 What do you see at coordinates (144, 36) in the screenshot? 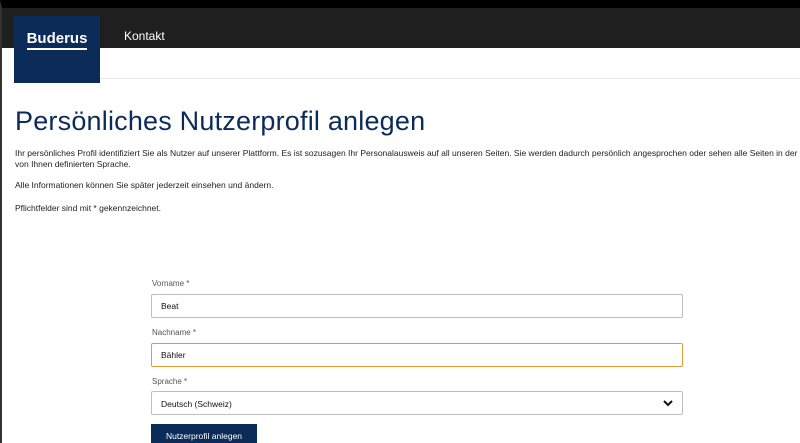
I see `nav-link-kontakt: Kontakt` at bounding box center [144, 36].